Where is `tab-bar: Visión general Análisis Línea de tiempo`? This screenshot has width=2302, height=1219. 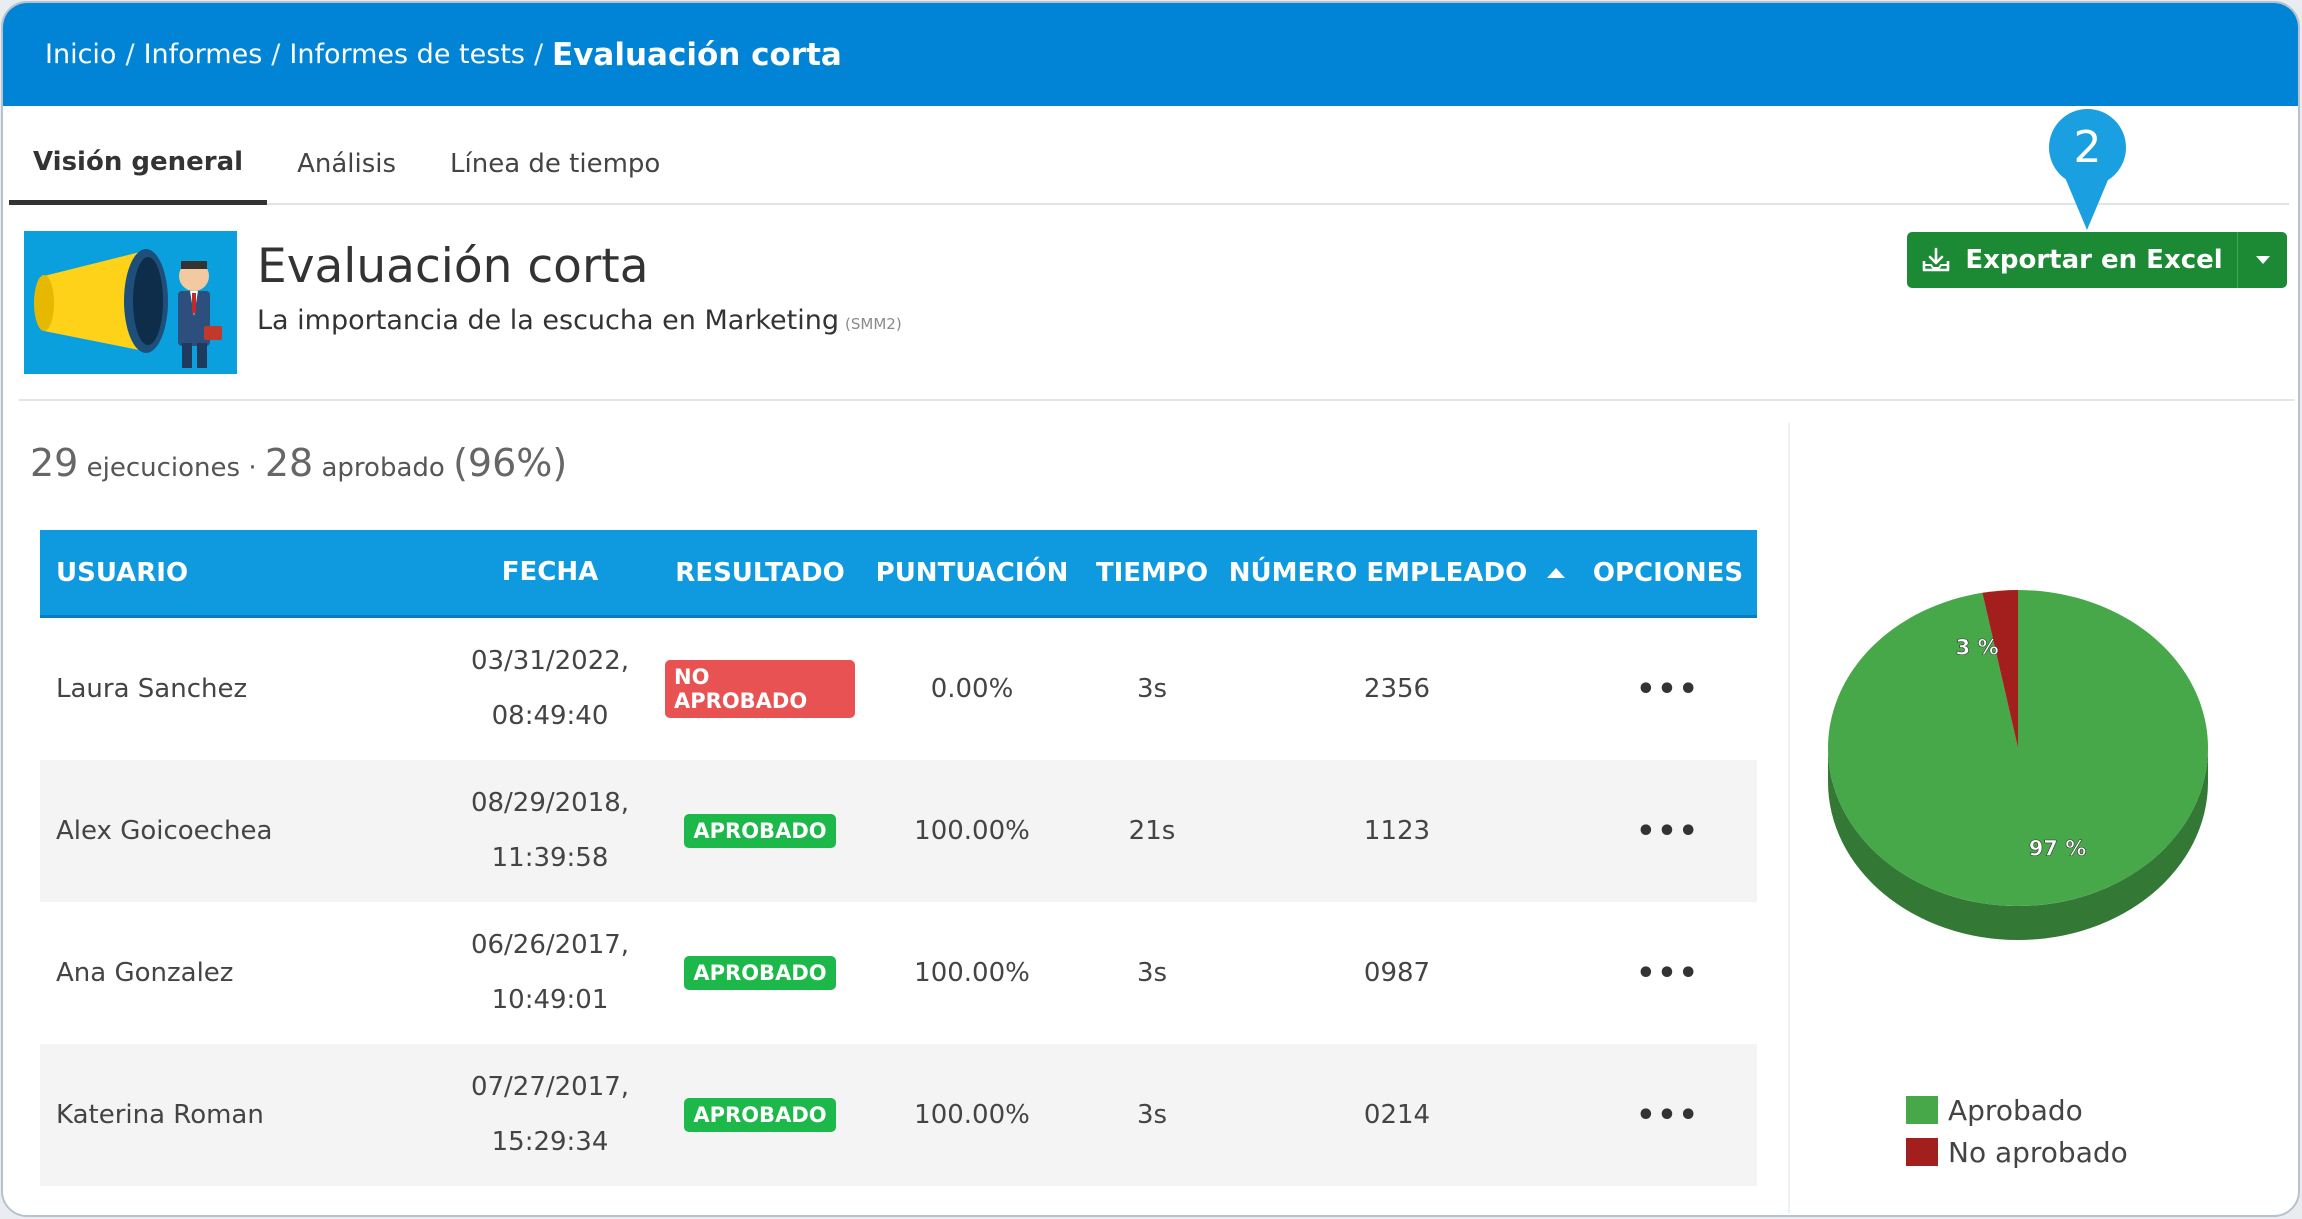 tab-bar: Visión general Análisis Línea de tiempo is located at coordinates (1149, 164).